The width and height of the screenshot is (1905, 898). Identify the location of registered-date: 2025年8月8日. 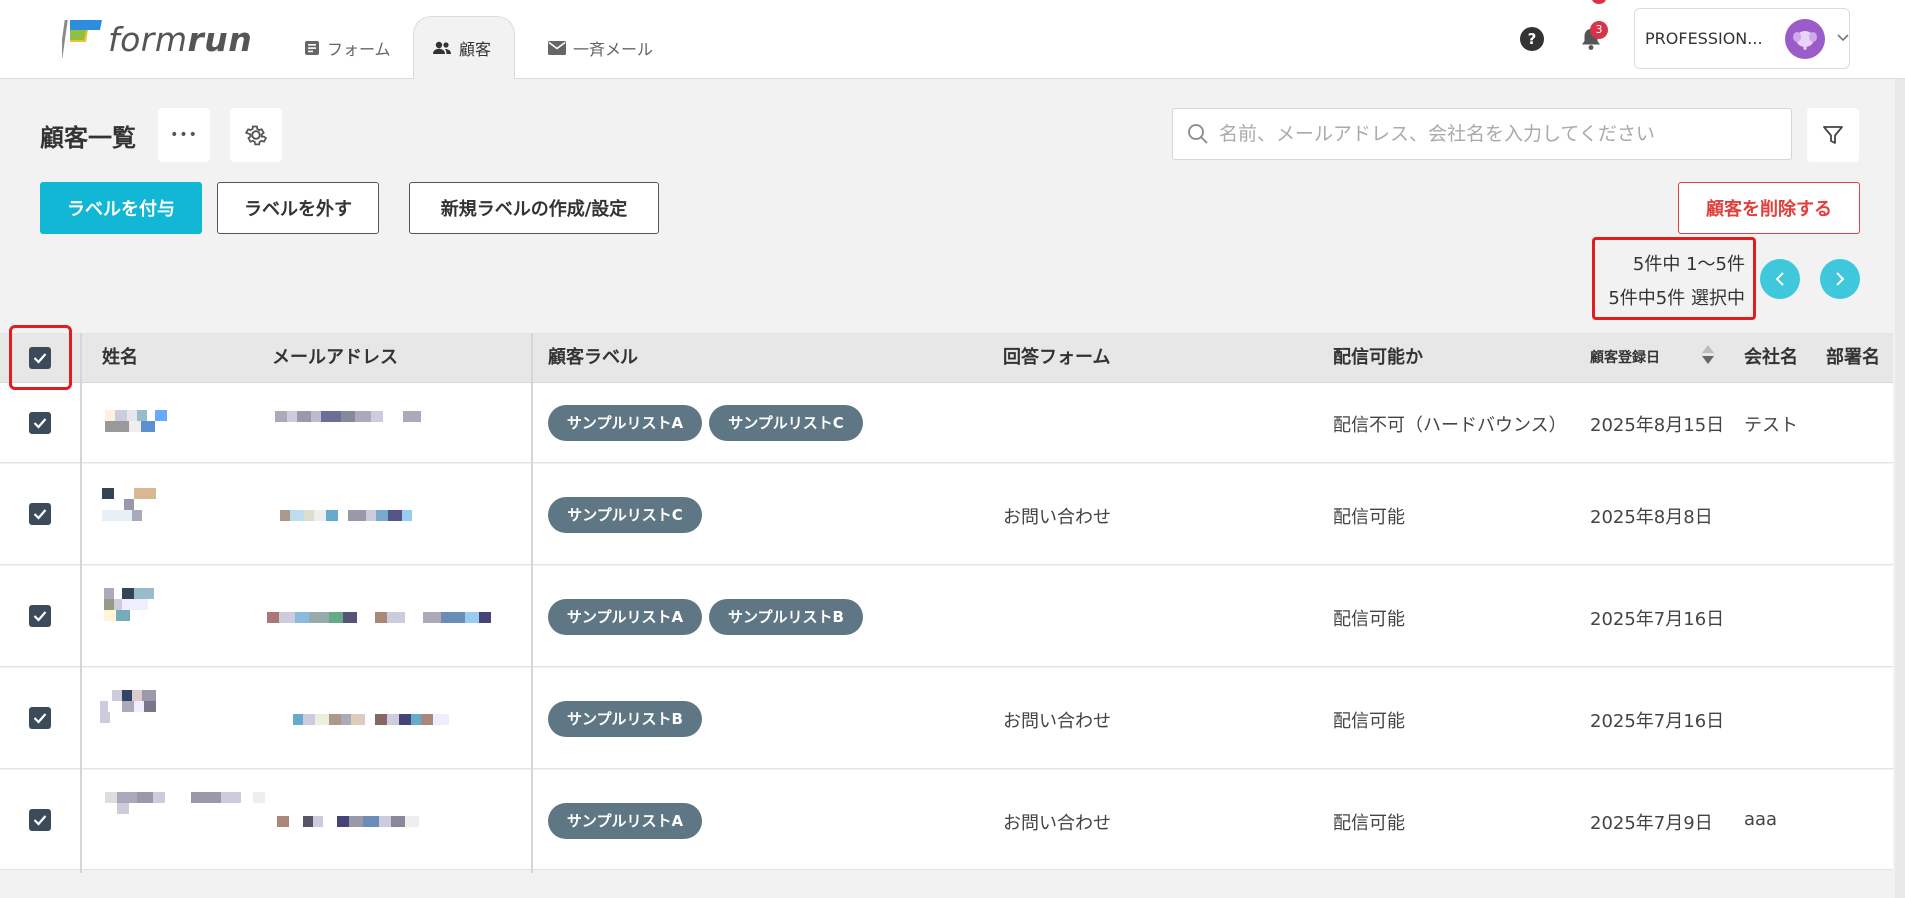
(1651, 517).